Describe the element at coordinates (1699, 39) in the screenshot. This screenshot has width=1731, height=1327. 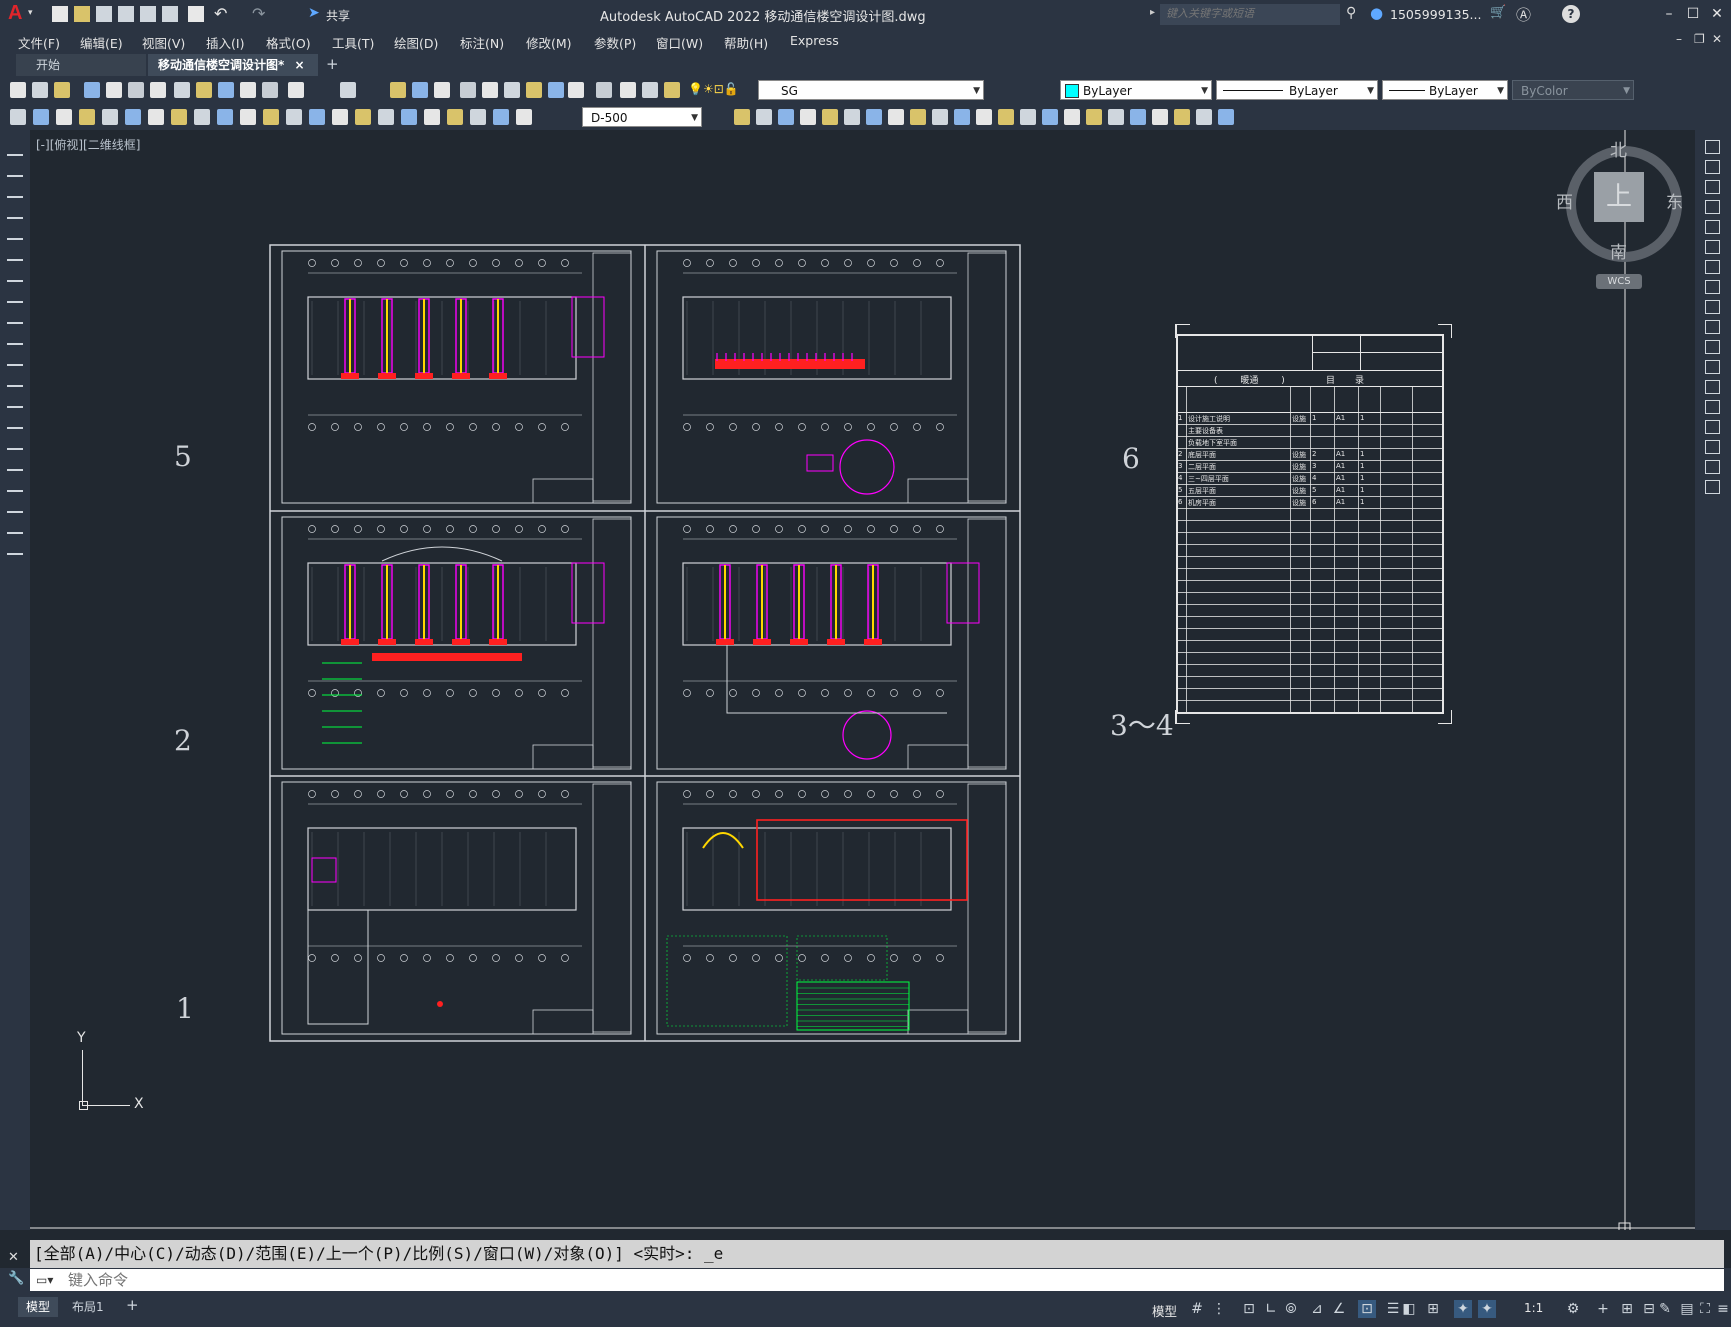
I see `doc-restore-button: ❐` at that location.